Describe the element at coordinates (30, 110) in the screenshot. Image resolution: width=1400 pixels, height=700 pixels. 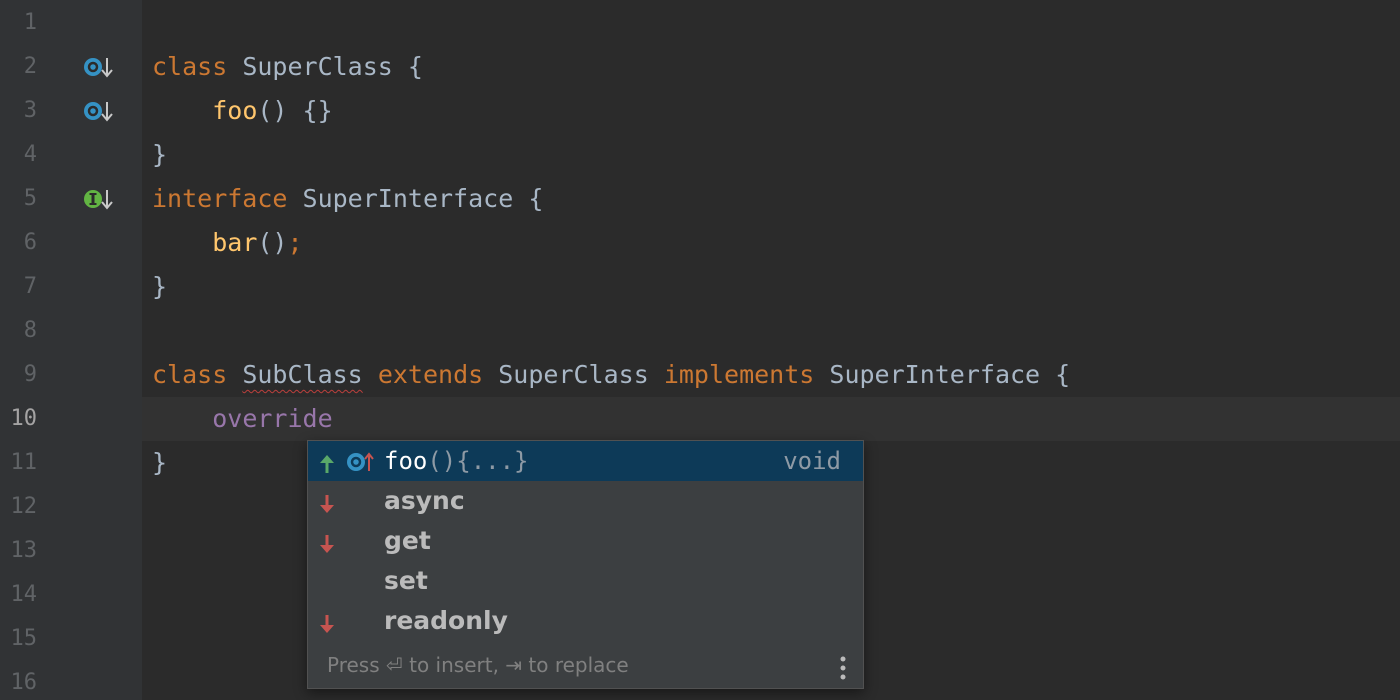
I see `line-number: 3` at that location.